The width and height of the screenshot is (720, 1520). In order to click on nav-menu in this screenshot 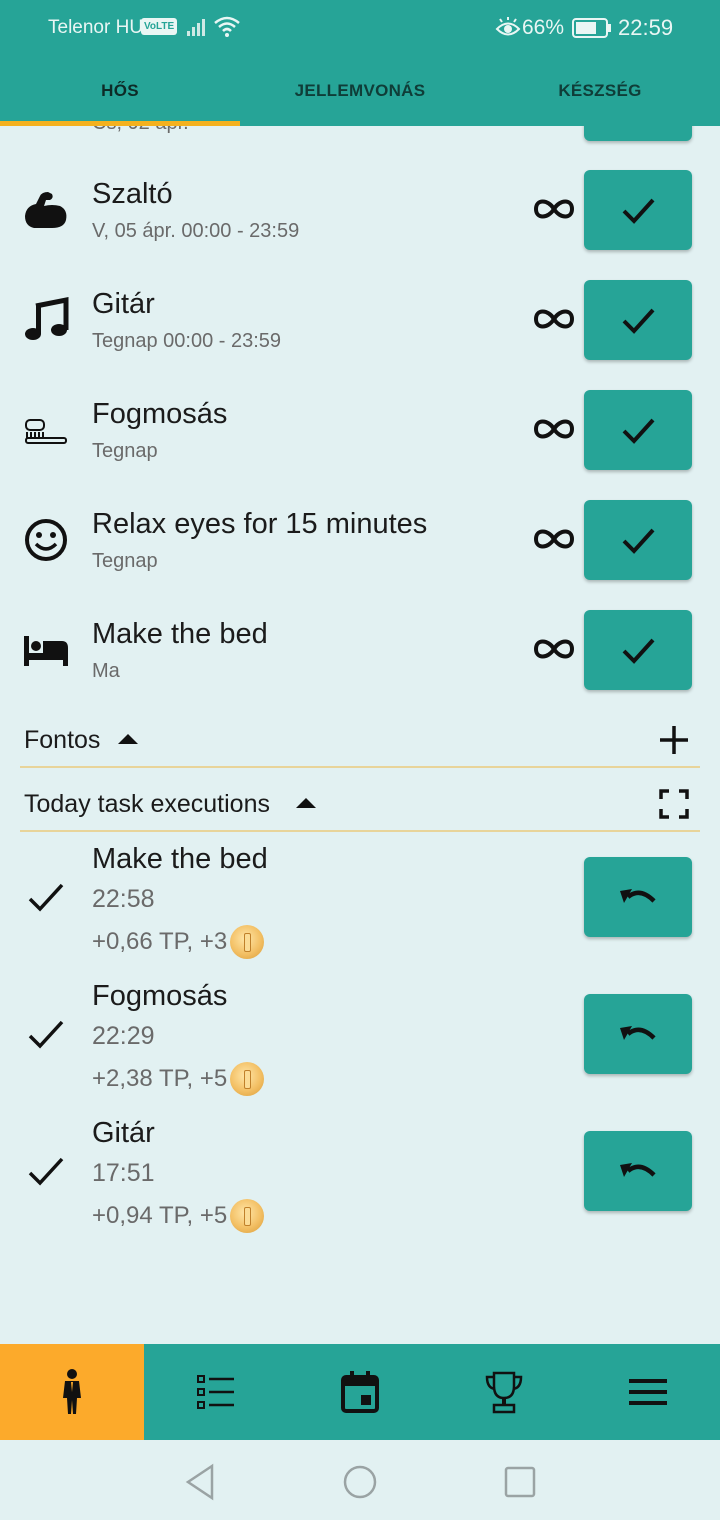, I will do `click(648, 1392)`.